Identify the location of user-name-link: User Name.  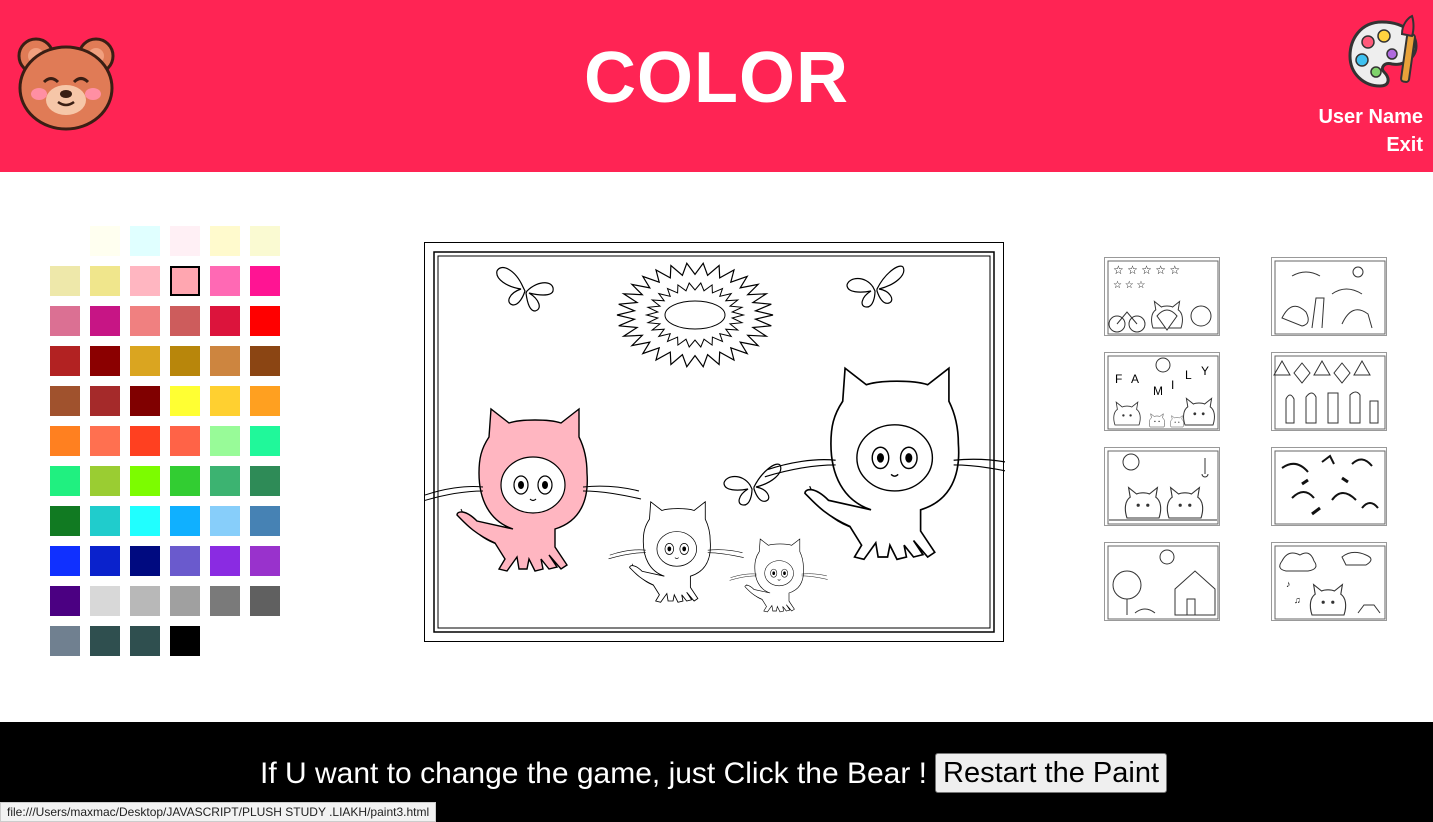
(1370, 117).